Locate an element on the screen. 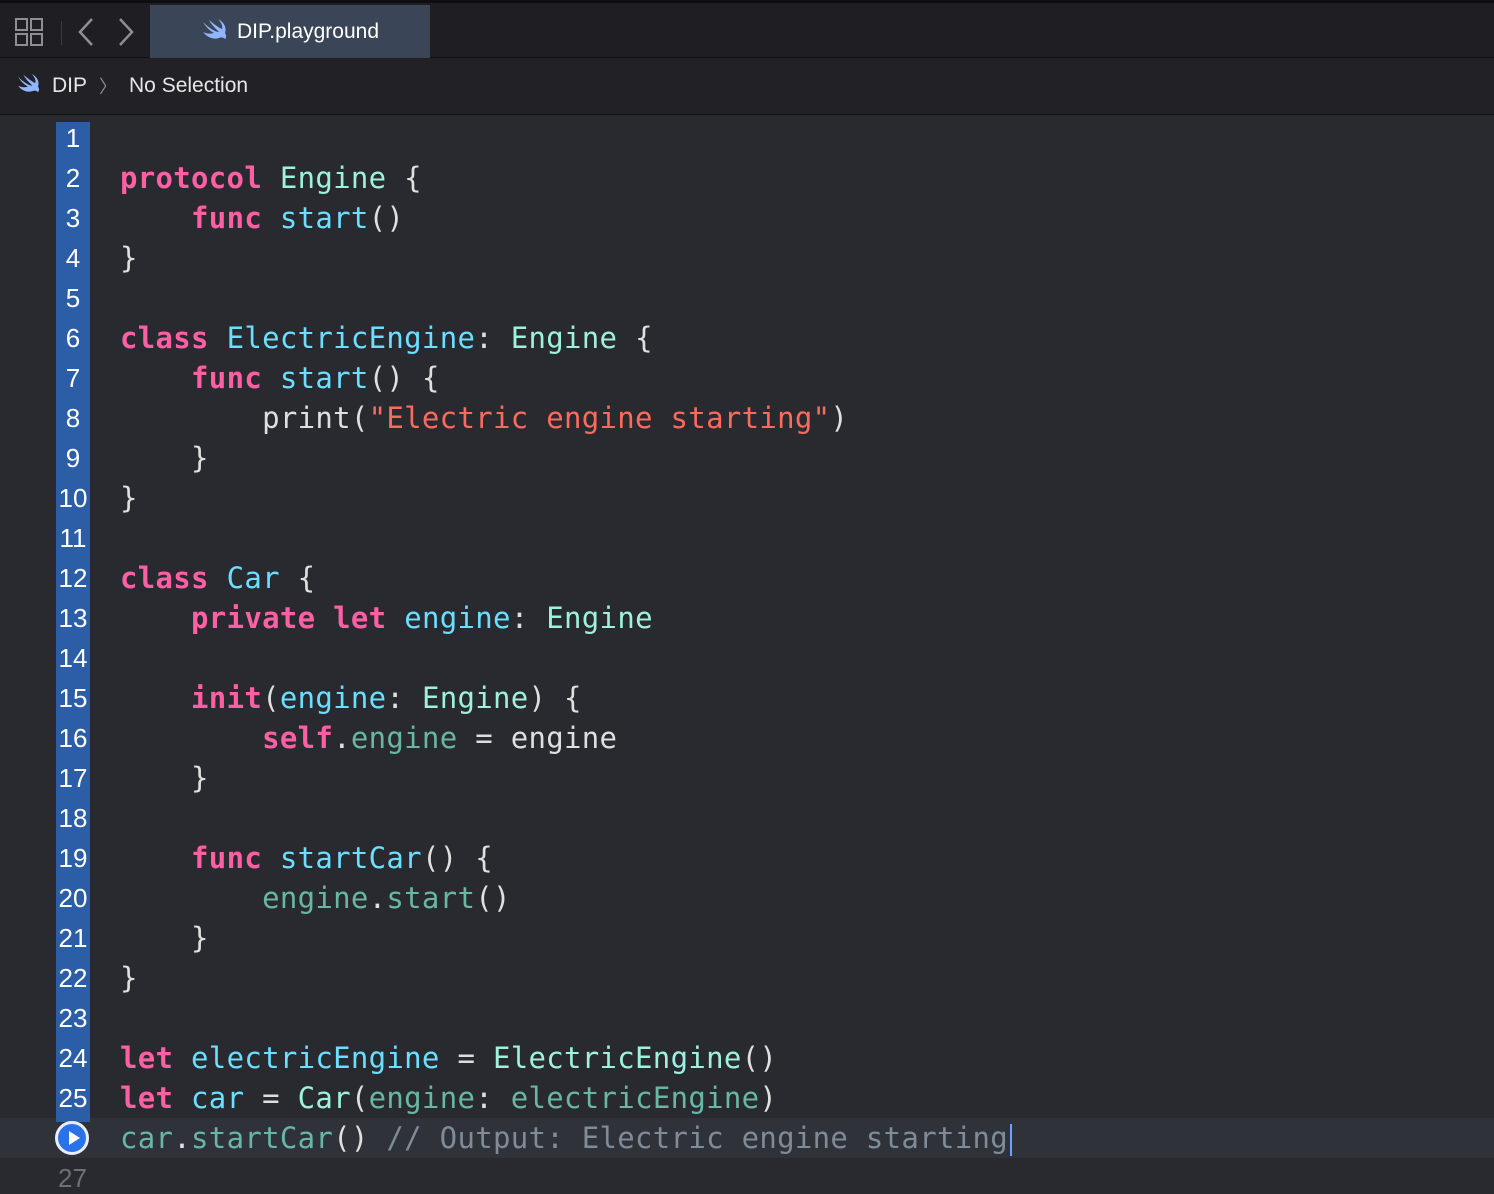 Image resolution: width=1494 pixels, height=1194 pixels. code-line: print("Electric engine starting") is located at coordinates (484, 418).